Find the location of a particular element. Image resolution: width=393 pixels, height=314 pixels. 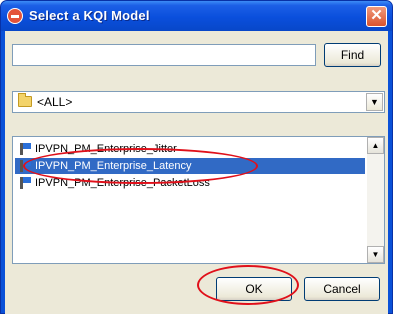

find-button: Find is located at coordinates (352, 55).